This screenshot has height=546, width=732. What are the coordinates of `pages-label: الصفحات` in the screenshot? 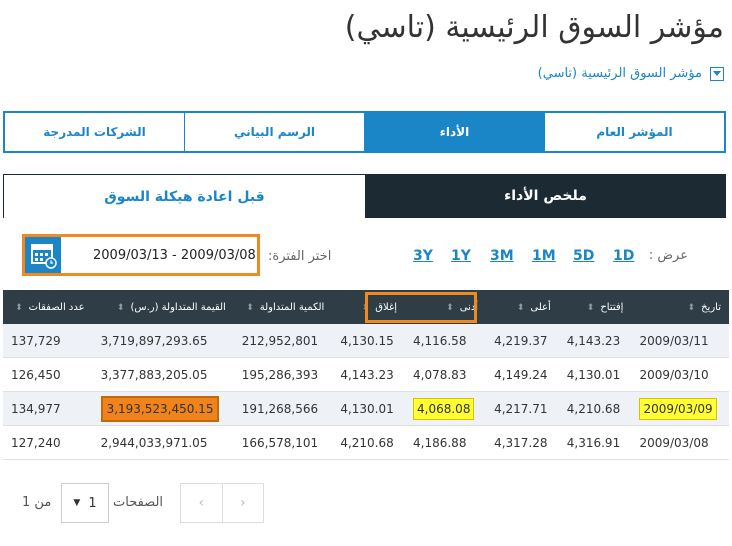 It's located at (138, 502).